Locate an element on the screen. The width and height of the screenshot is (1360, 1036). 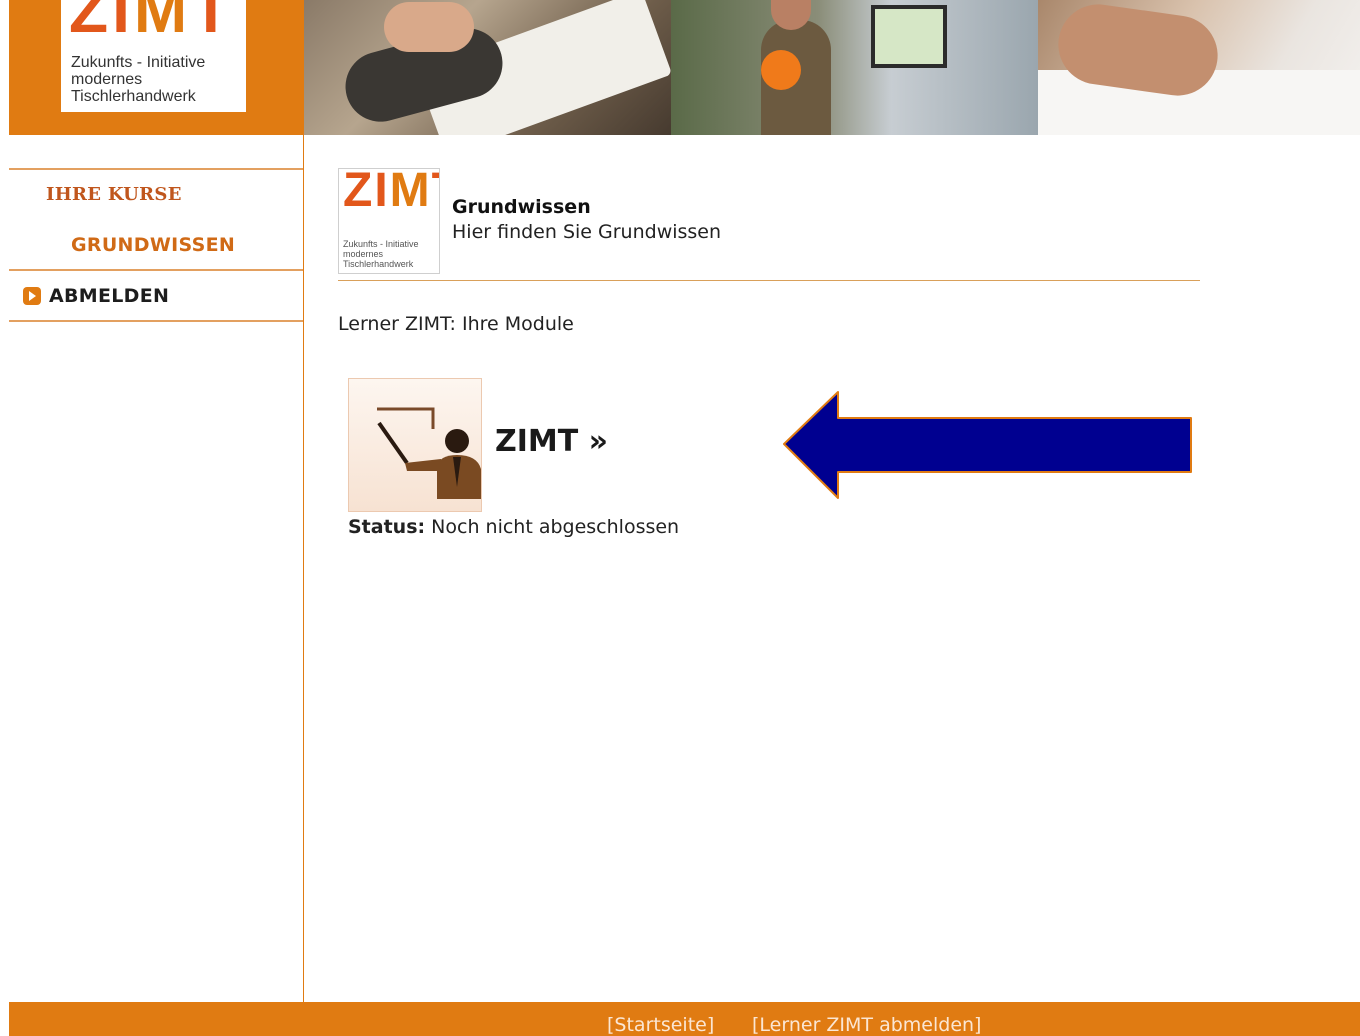
sidebar-item-grundwissen: GRUNDWISSEN is located at coordinates (153, 245).